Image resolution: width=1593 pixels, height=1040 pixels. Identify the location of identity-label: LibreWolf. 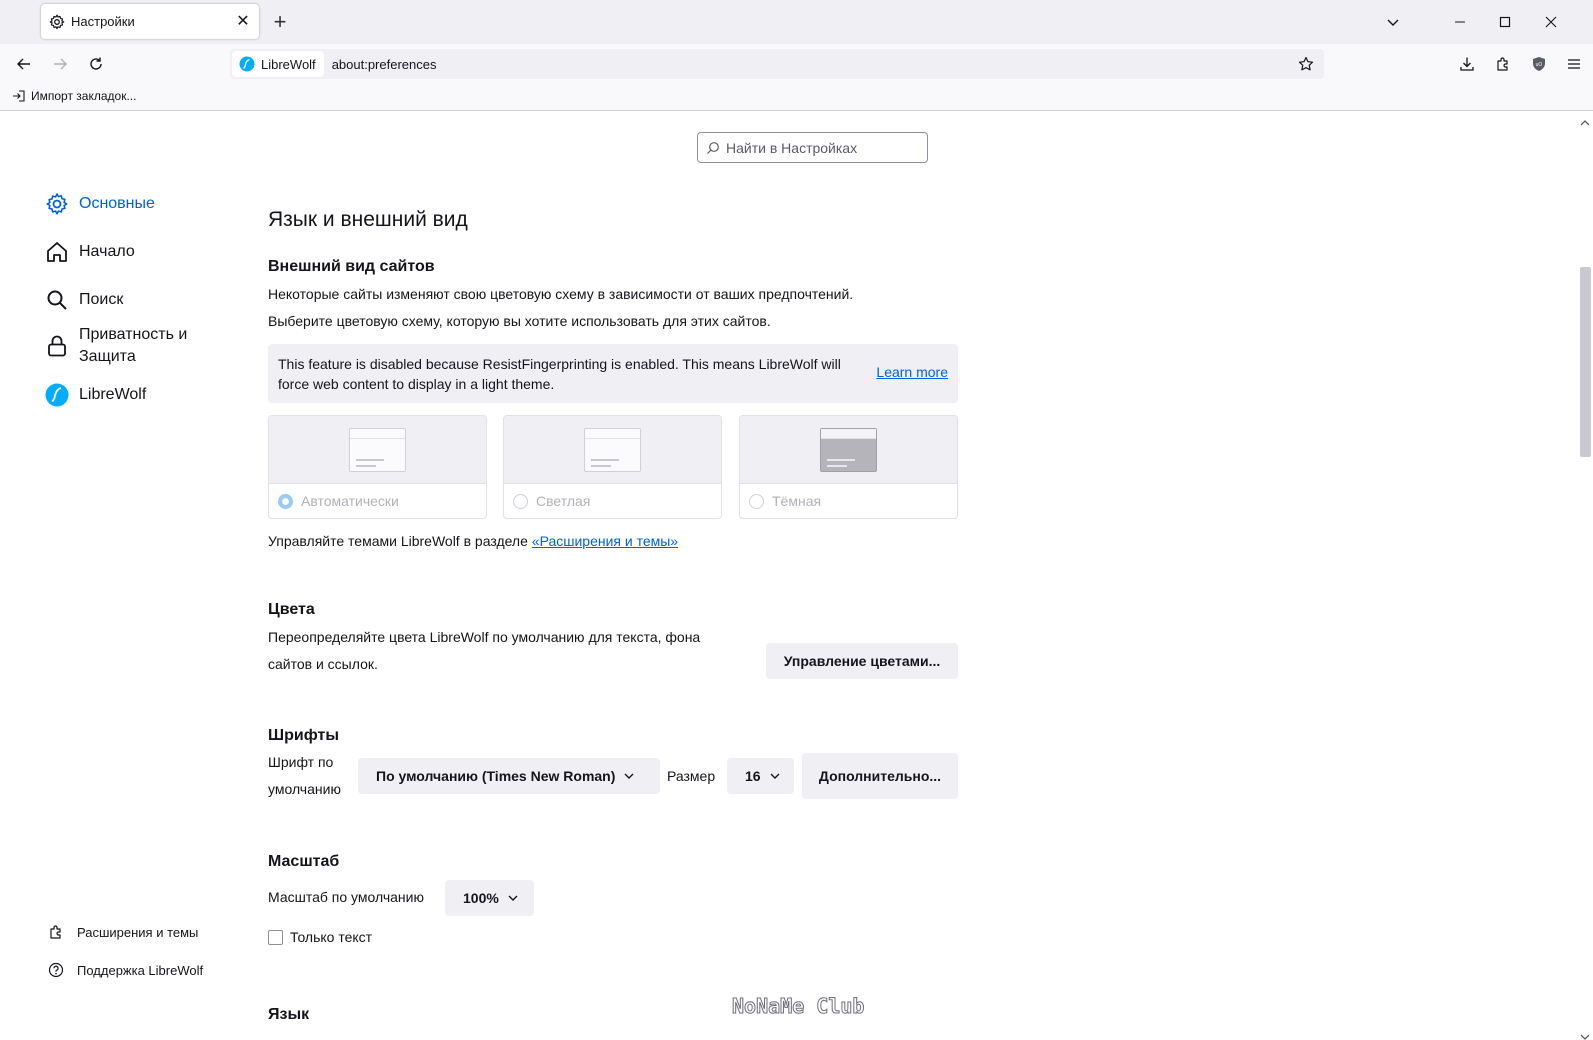
(288, 64).